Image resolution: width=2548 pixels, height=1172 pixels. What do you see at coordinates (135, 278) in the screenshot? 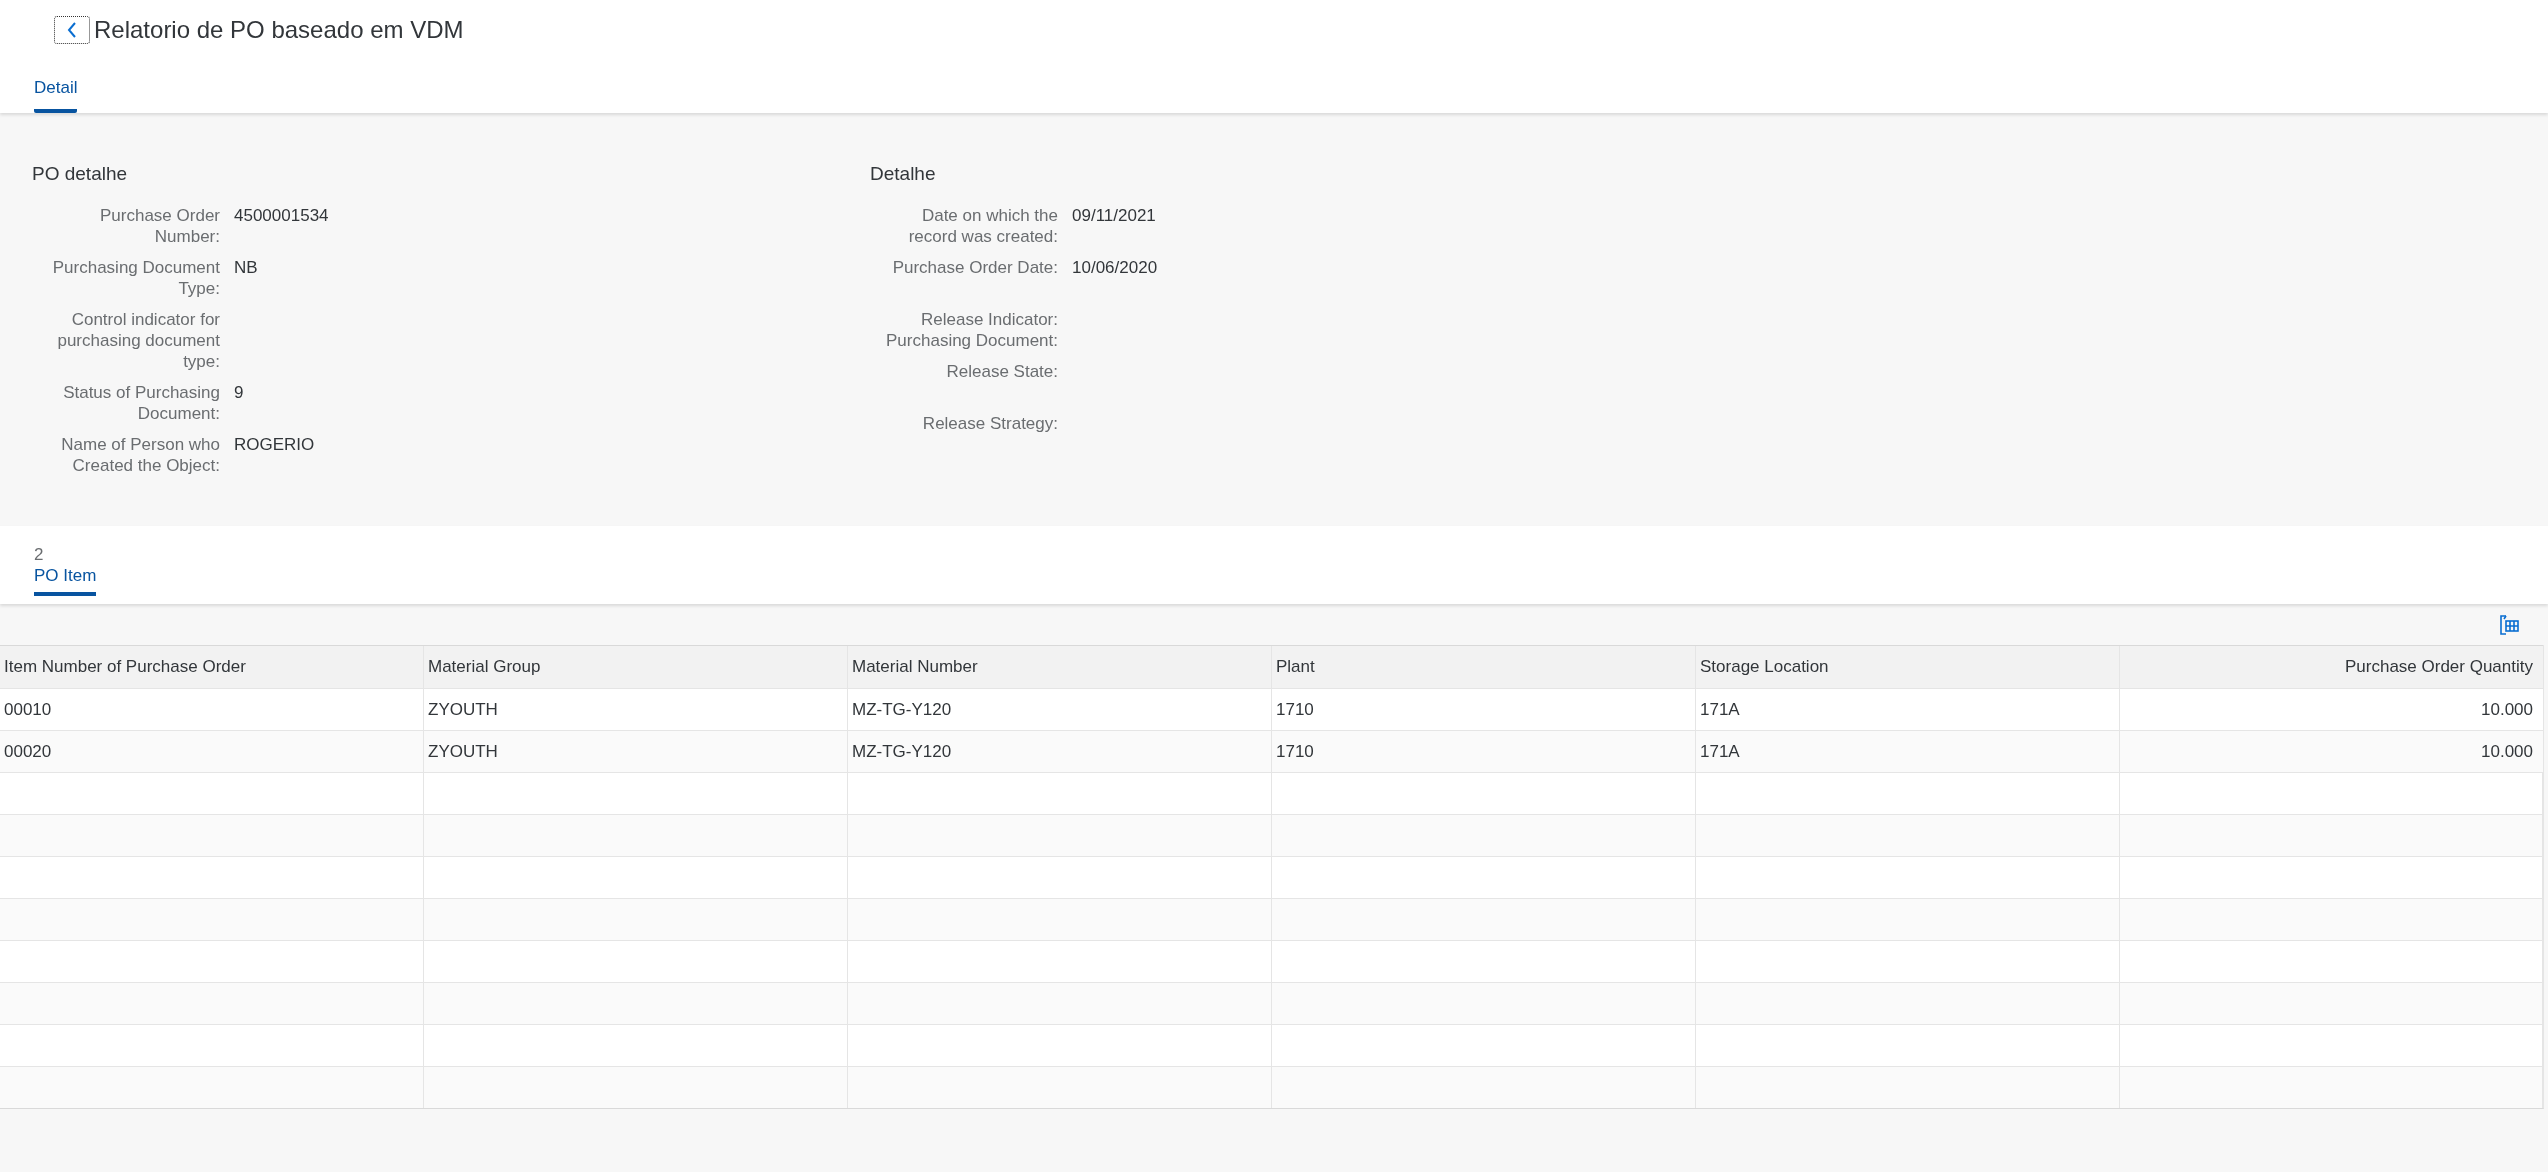
I see `field-label: Purchasing Document Type:` at bounding box center [135, 278].